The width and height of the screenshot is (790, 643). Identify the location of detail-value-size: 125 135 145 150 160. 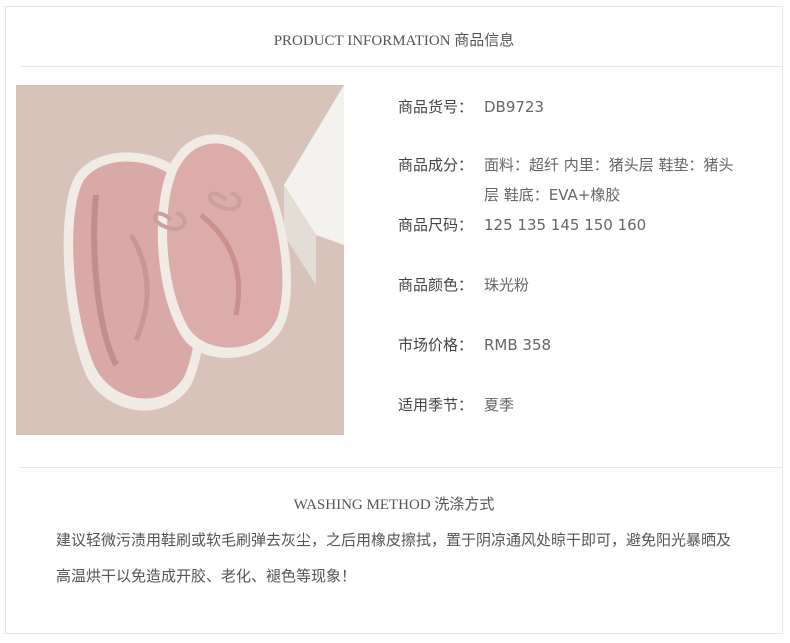
(565, 225).